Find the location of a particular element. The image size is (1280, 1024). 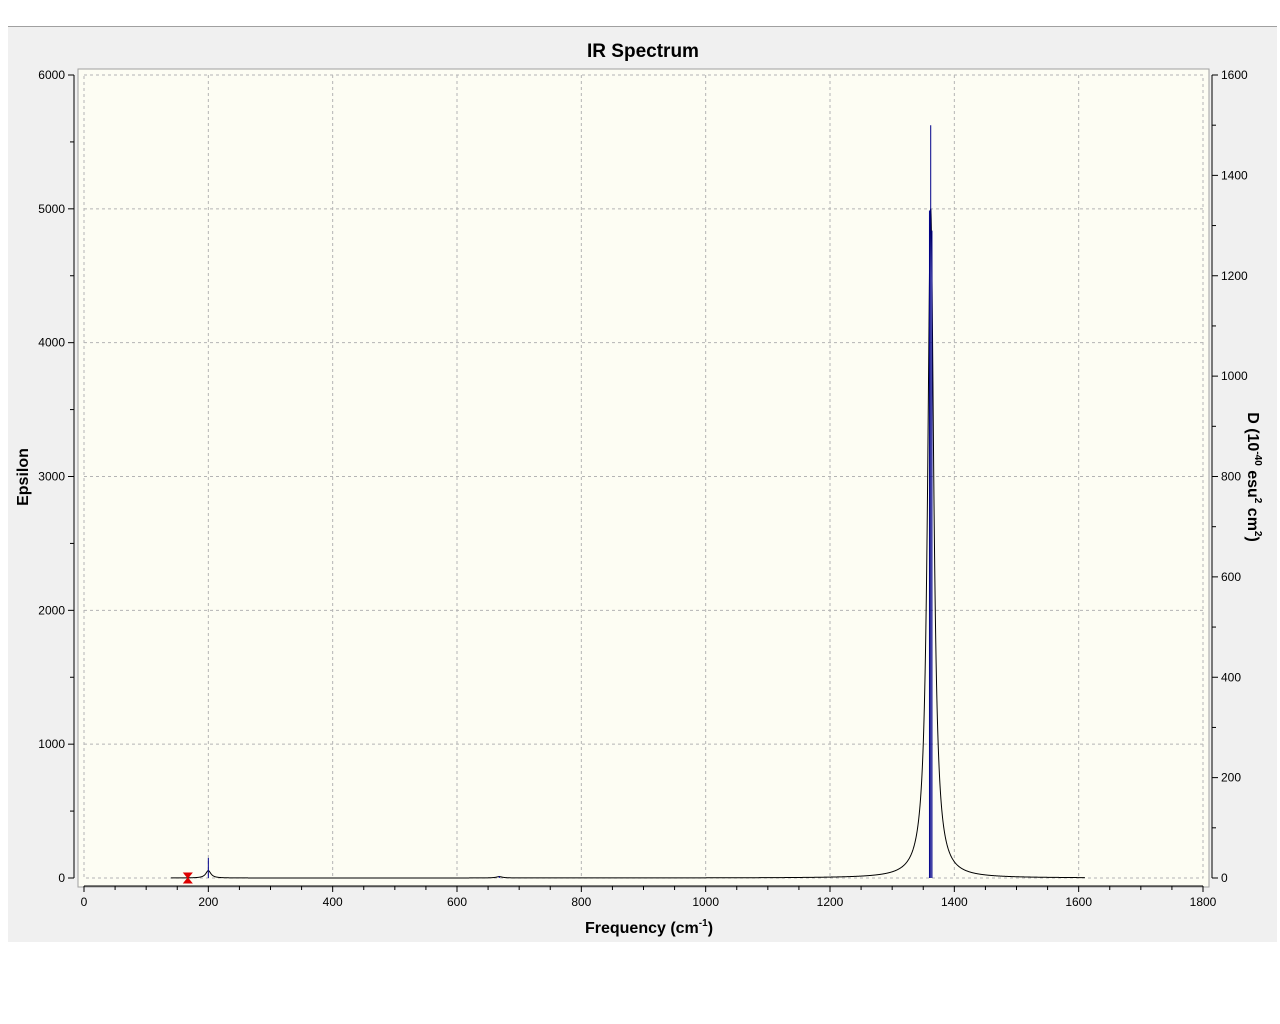

y2-label-p3: cm is located at coordinates (1252, 517).